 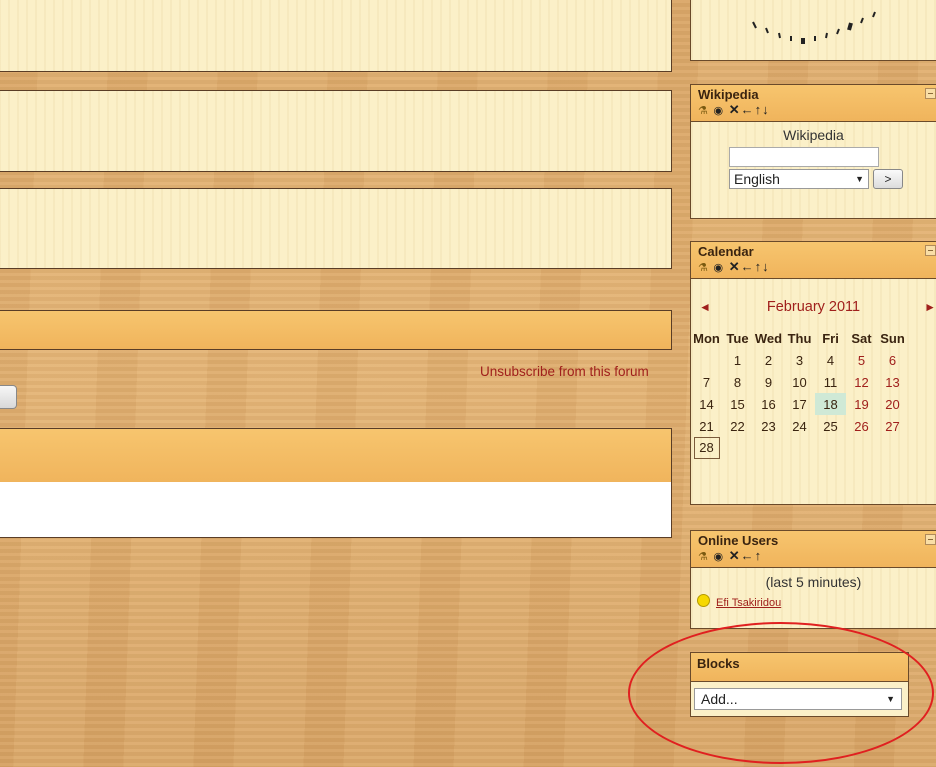 What do you see at coordinates (861, 338) in the screenshot?
I see `day-header: Sat` at bounding box center [861, 338].